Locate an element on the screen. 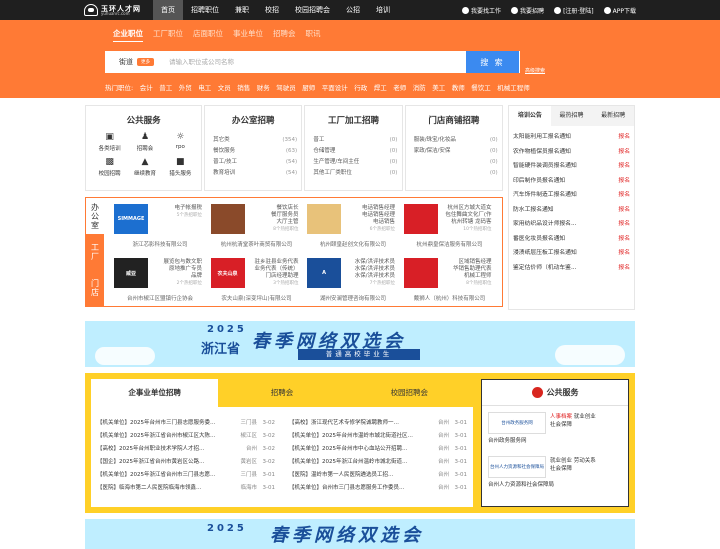 Image resolution: width=720 pixels, height=549 pixels. list-item: 智能硬件装调员报名通知 报名 is located at coordinates (571, 166).